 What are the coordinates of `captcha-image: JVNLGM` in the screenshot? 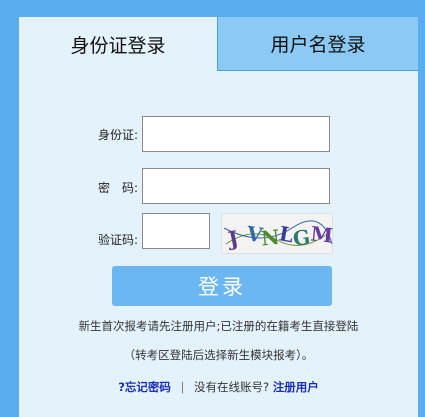 It's located at (277, 233).